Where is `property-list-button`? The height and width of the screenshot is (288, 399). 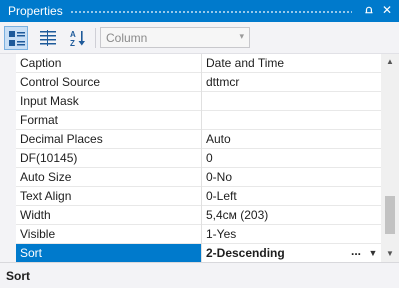 property-list-button is located at coordinates (48, 38).